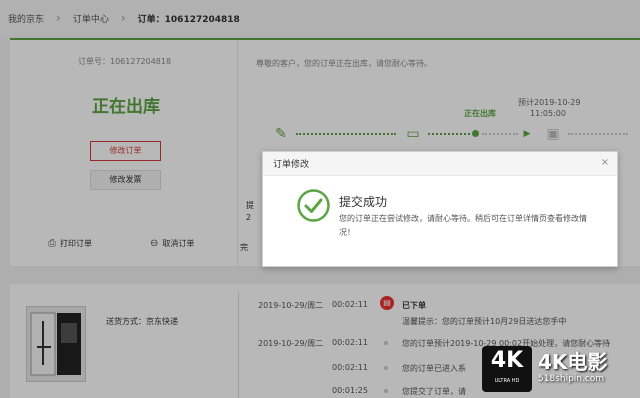 The height and width of the screenshot is (398, 640). Describe the element at coordinates (507, 369) in the screenshot. I see `watermark-logo: 4K ULTRA HD` at that location.